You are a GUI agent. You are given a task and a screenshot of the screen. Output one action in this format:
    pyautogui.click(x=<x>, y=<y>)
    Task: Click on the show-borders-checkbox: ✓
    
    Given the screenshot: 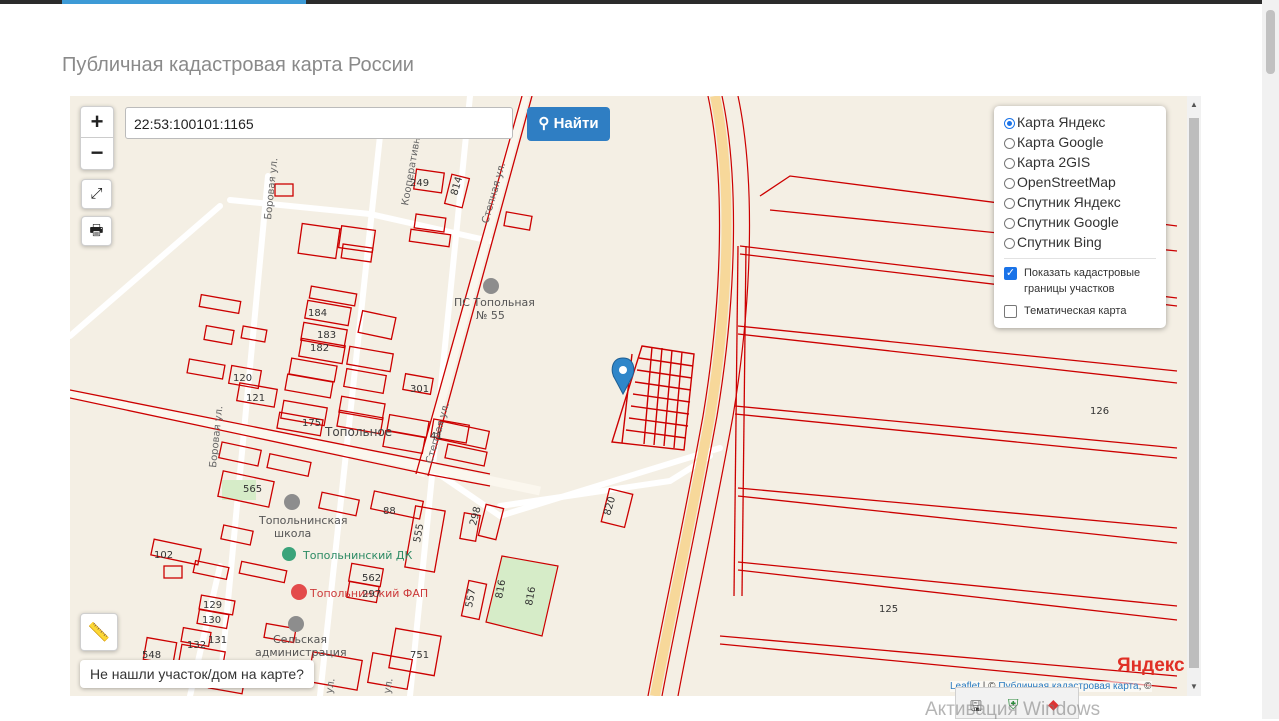 What is the action you would take?
    pyautogui.click(x=1010, y=273)
    